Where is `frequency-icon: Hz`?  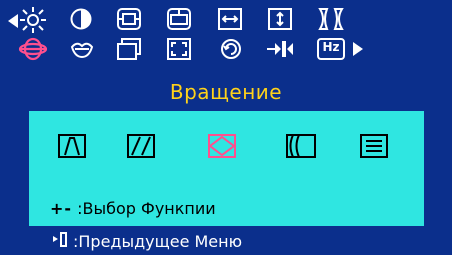
frequency-icon: Hz is located at coordinates (331, 49).